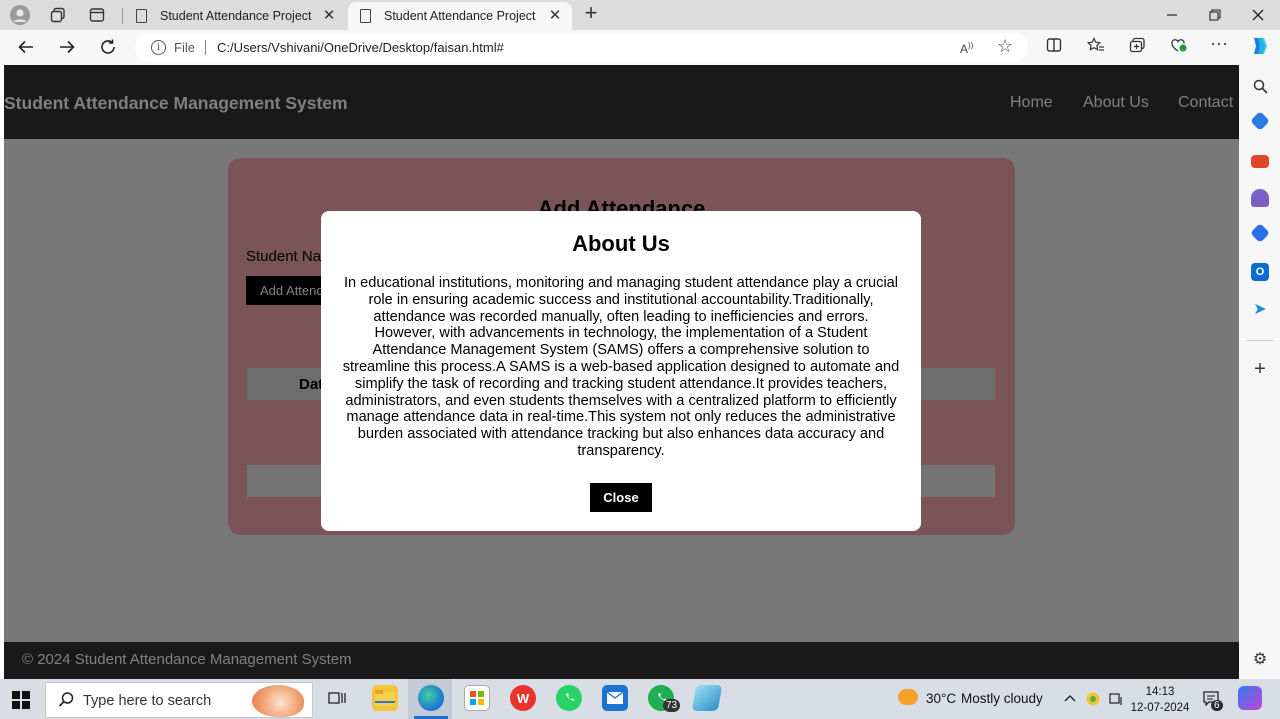 The width and height of the screenshot is (1280, 719). What do you see at coordinates (1260, 161) in the screenshot?
I see `tools-briefcase-icon` at bounding box center [1260, 161].